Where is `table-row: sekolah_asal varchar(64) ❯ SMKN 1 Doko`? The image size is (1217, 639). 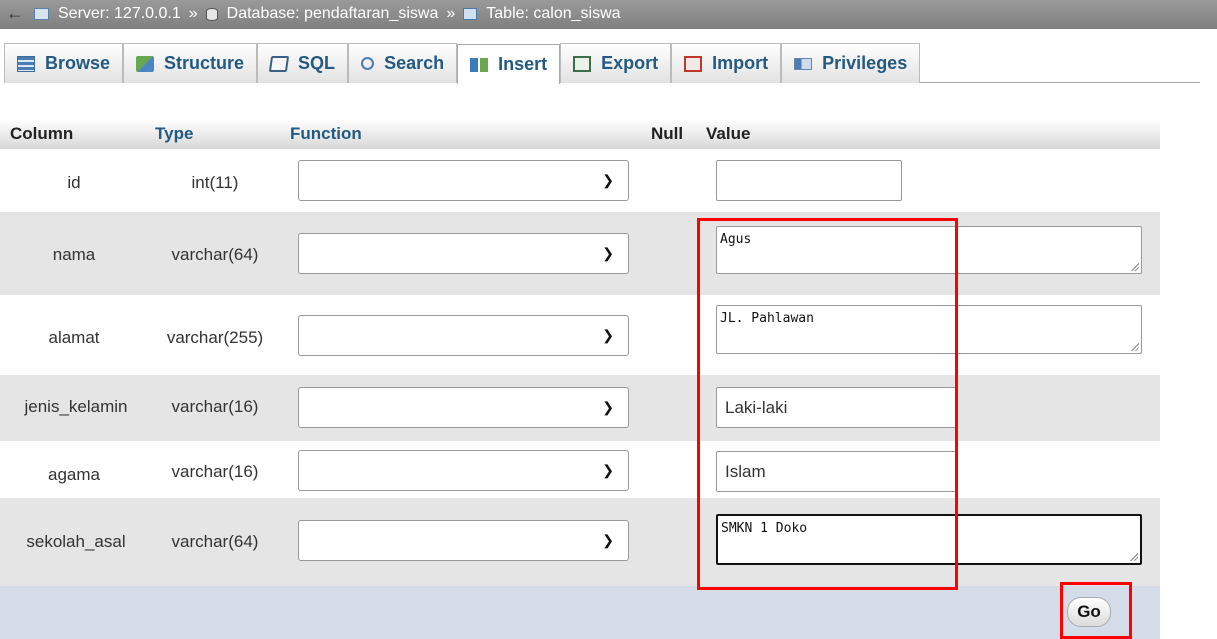 table-row: sekolah_asal varchar(64) ❯ SMKN 1 Doko is located at coordinates (580, 542).